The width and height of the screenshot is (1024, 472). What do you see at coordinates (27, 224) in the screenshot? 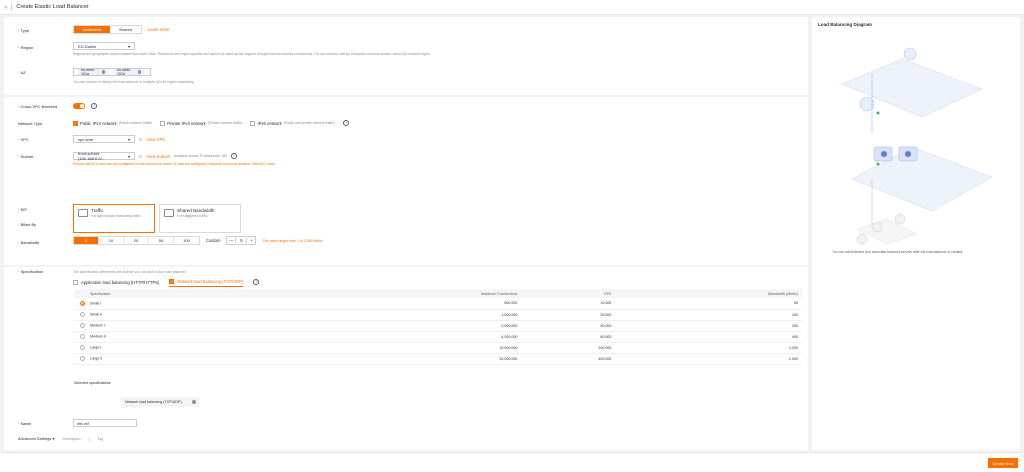
I see `billed-by-label: *Billed By` at bounding box center [27, 224].